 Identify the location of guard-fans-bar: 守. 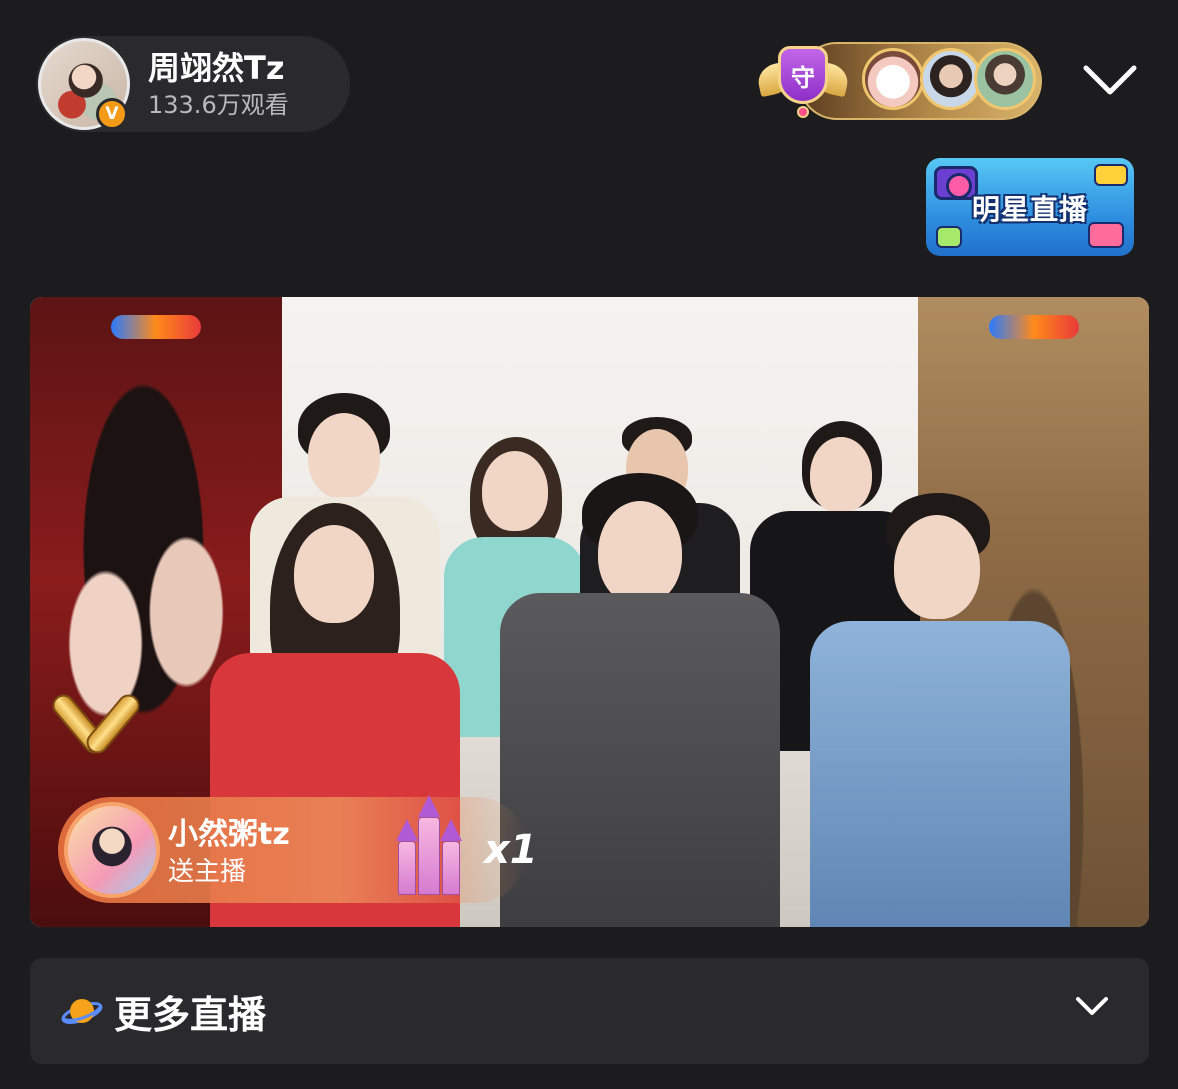
(898, 81).